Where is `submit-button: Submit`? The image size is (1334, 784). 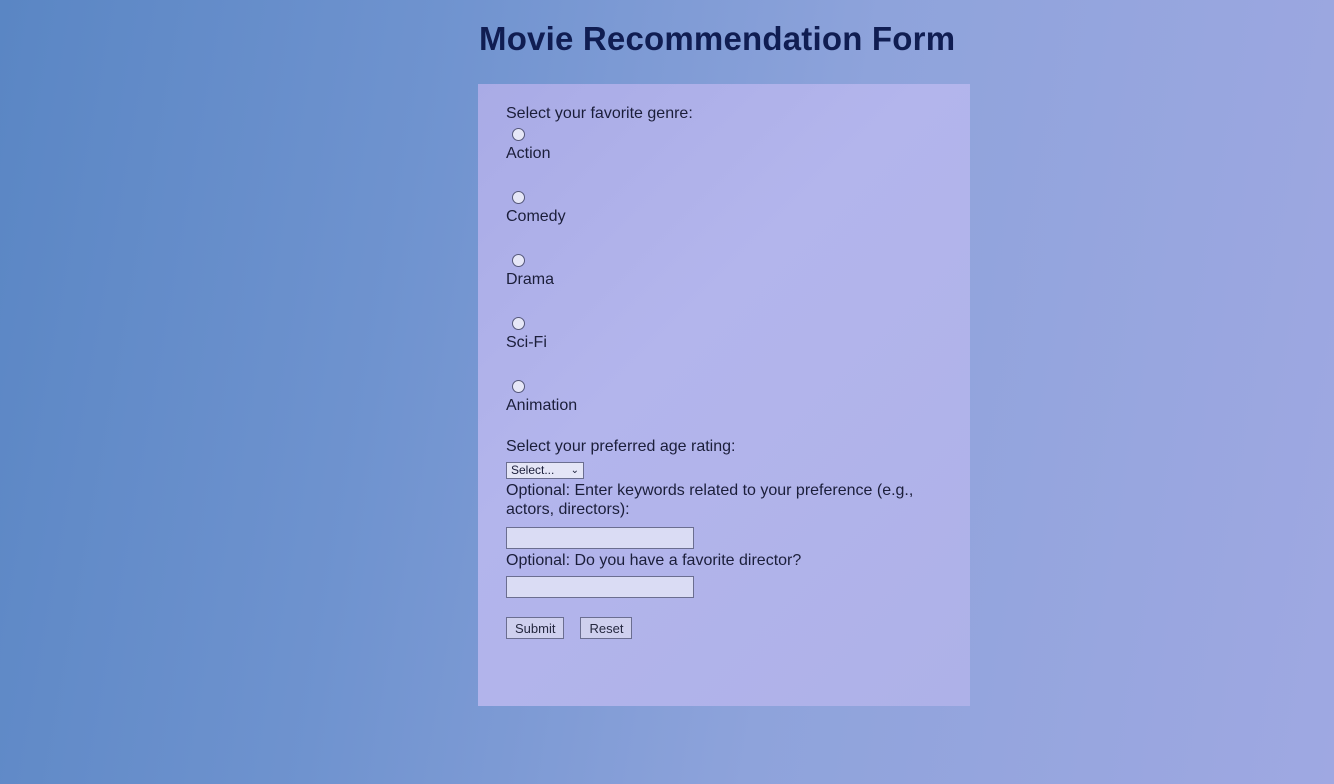 submit-button: Submit is located at coordinates (535, 628).